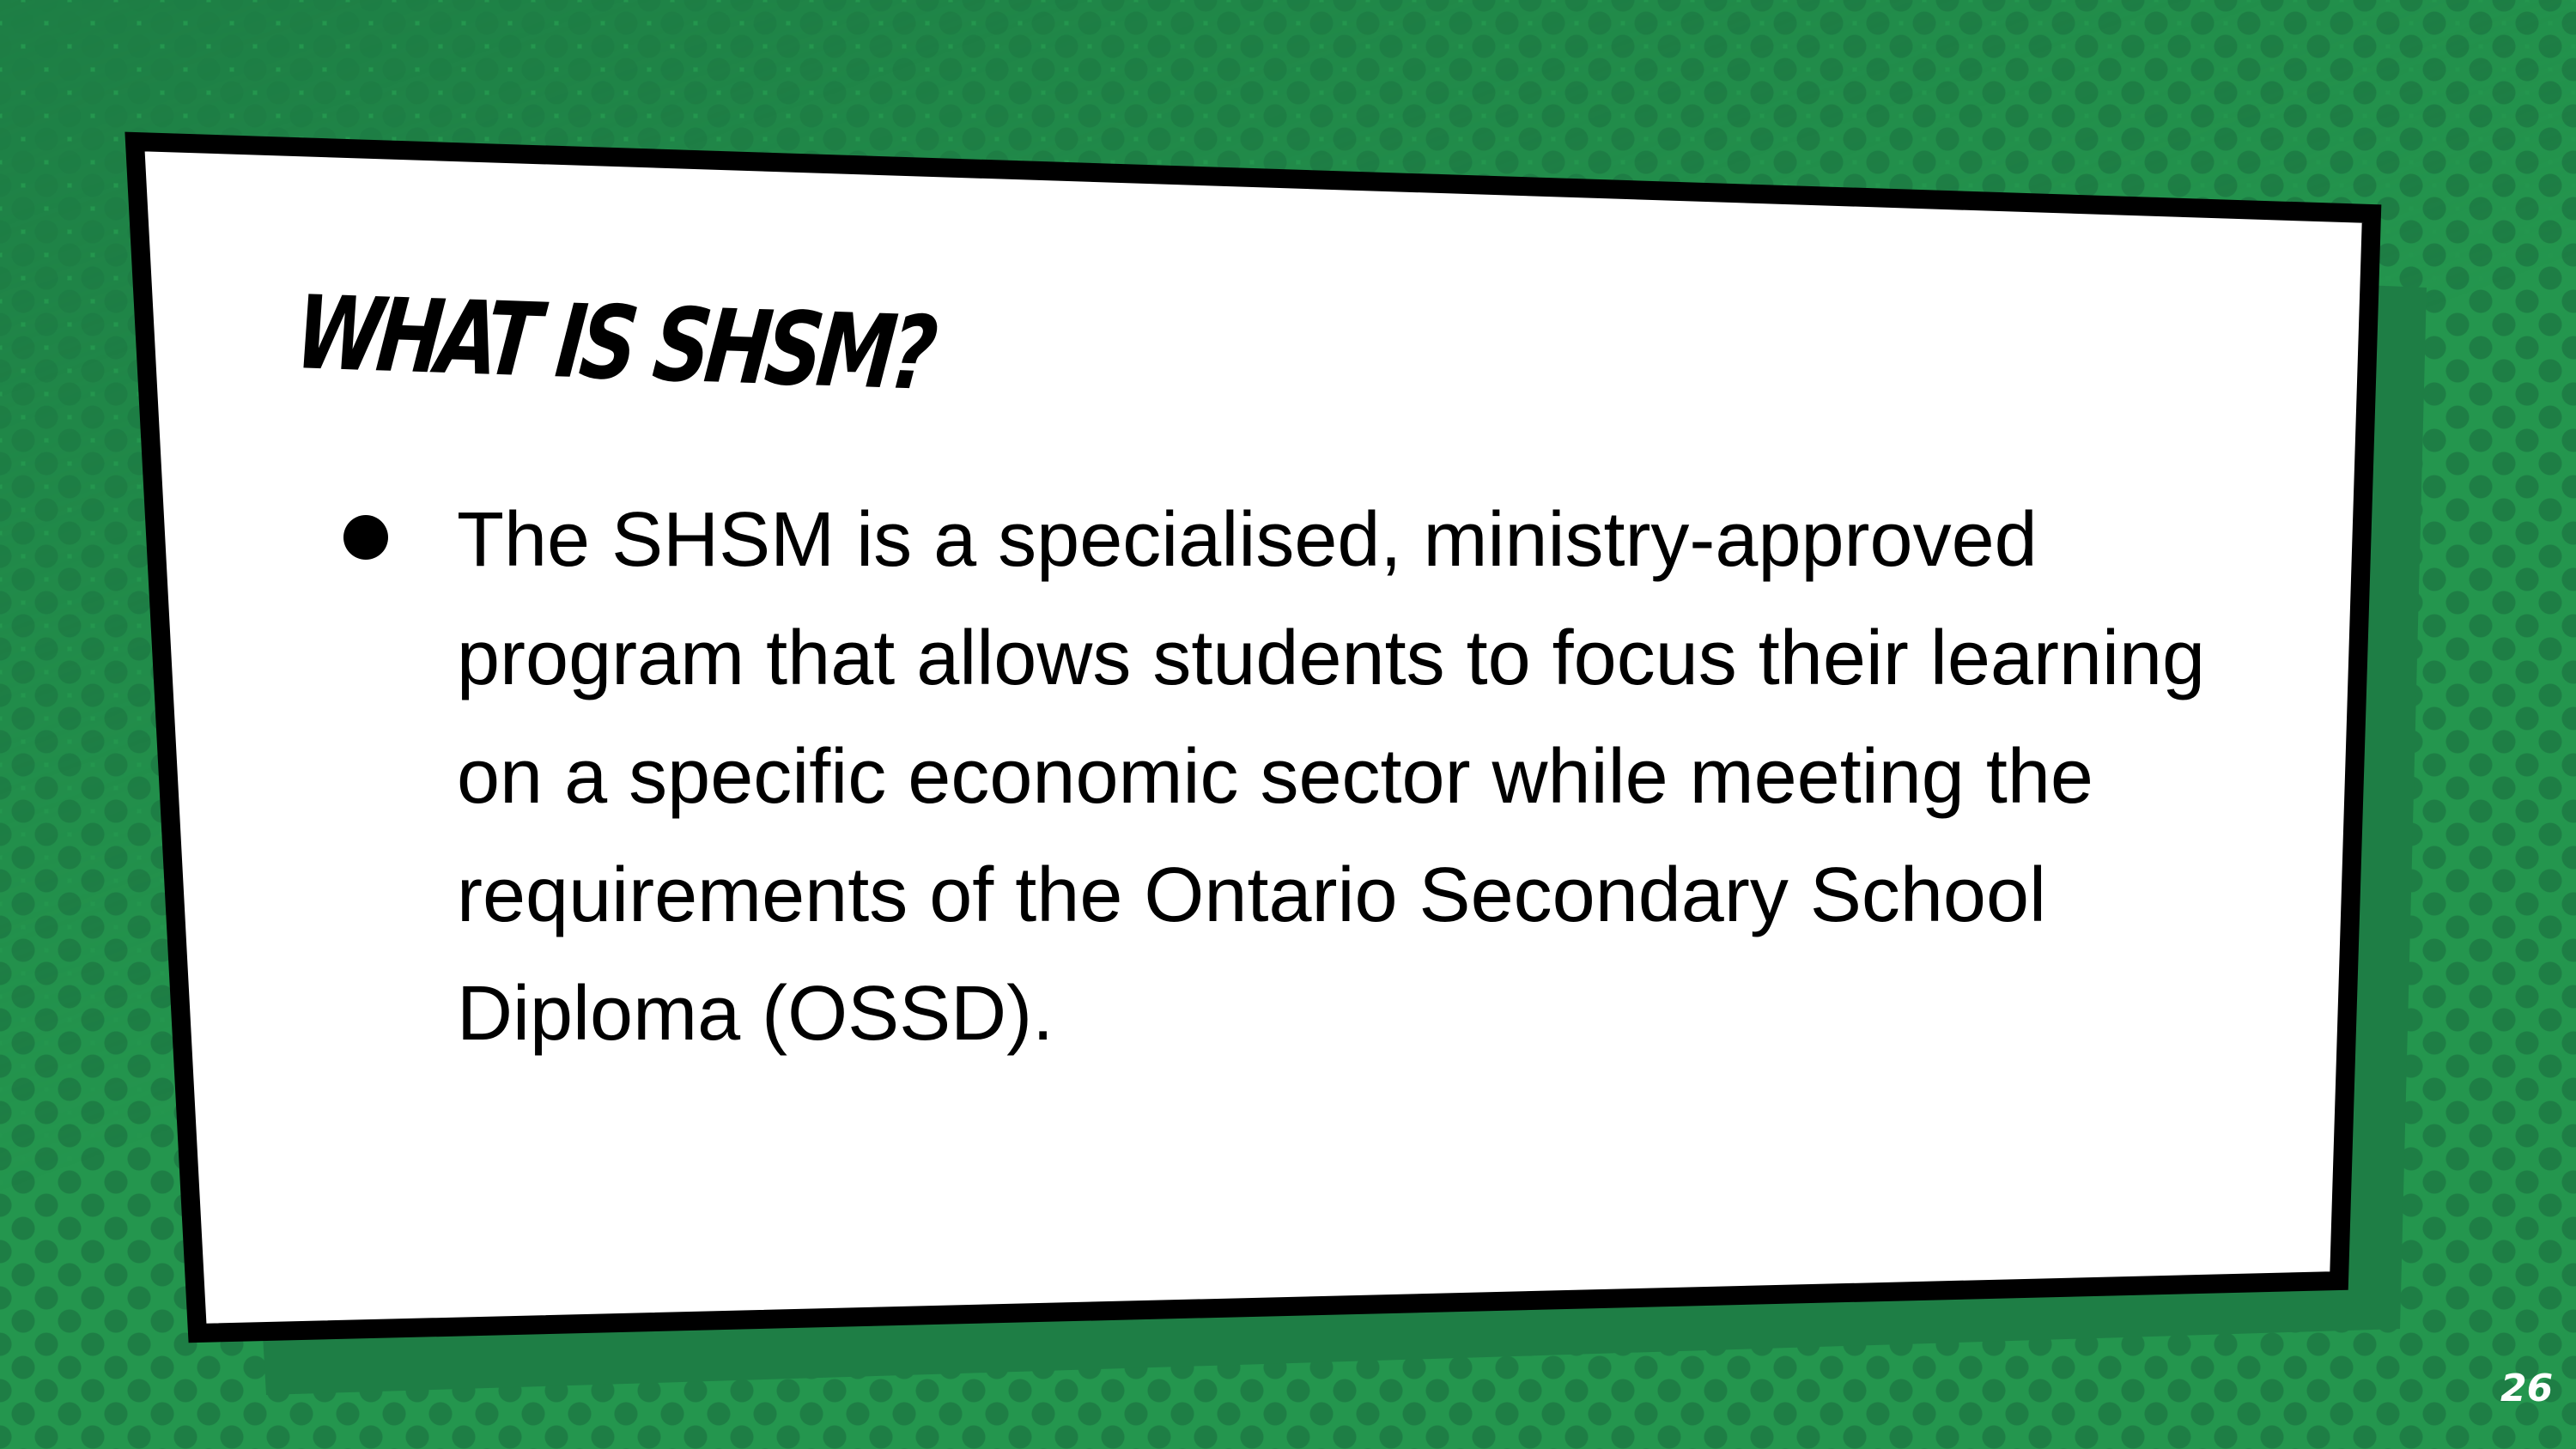 Image resolution: width=2576 pixels, height=1449 pixels. I want to click on page-number: 26, so click(2527, 1388).